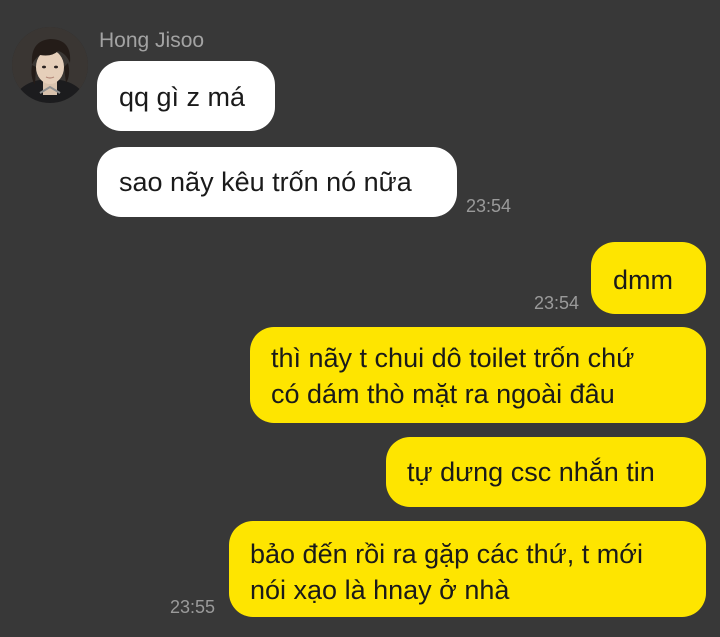 Image resolution: width=720 pixels, height=637 pixels. I want to click on message-timestamp: 23:55, so click(193, 607).